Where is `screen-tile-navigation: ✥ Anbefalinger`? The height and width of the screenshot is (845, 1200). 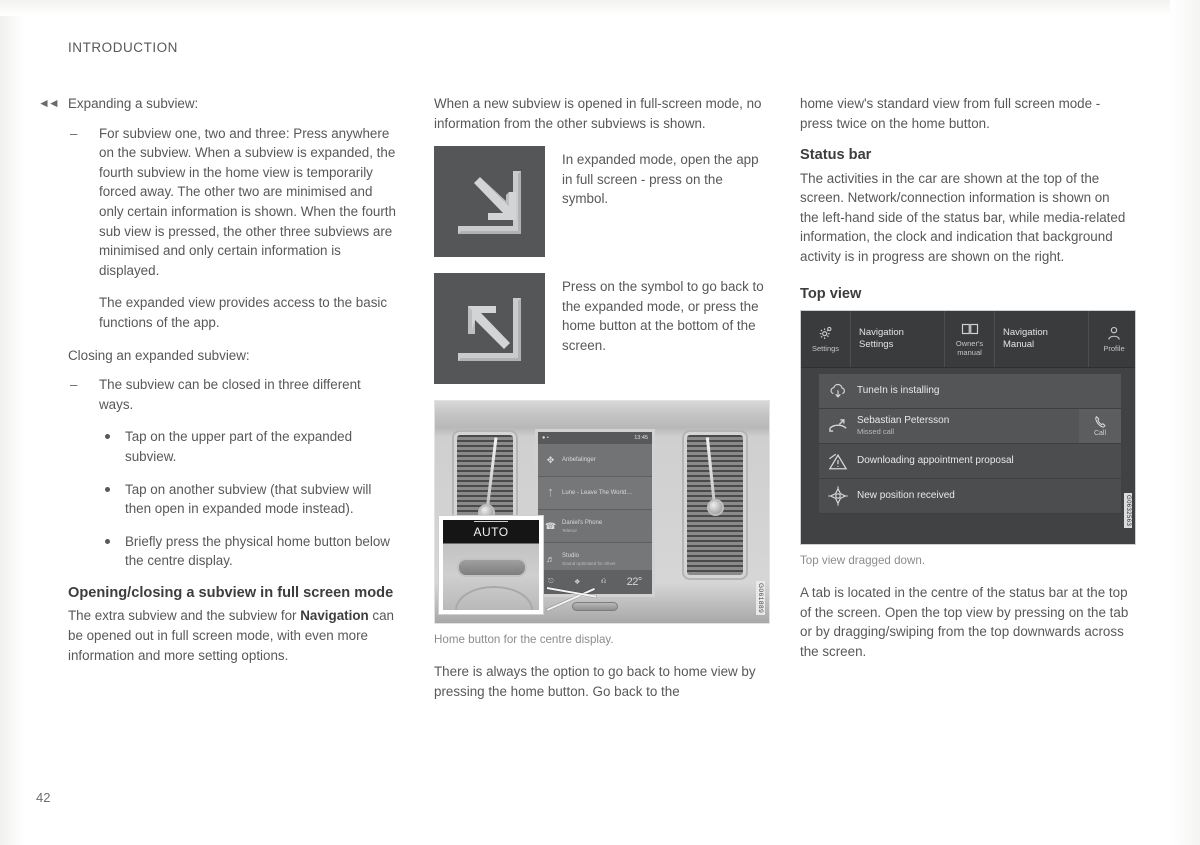 screen-tile-navigation: ✥ Anbefalinger is located at coordinates (595, 461).